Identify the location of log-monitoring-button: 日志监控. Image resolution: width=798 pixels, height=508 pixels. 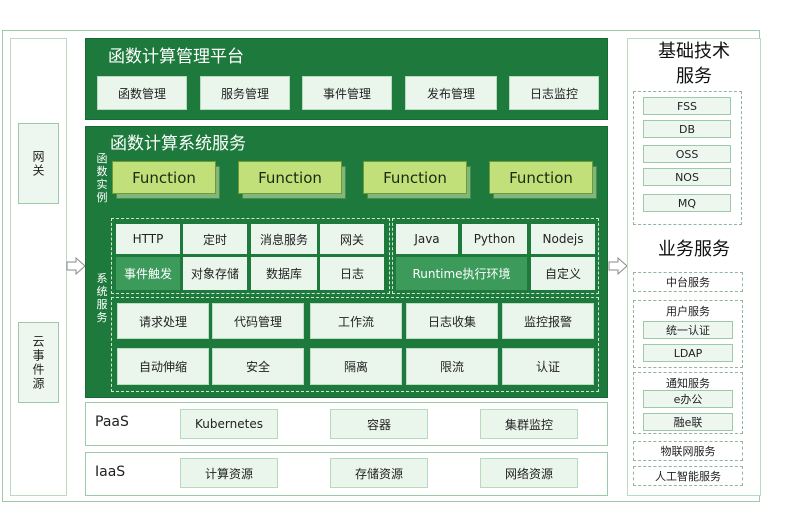
(554, 93).